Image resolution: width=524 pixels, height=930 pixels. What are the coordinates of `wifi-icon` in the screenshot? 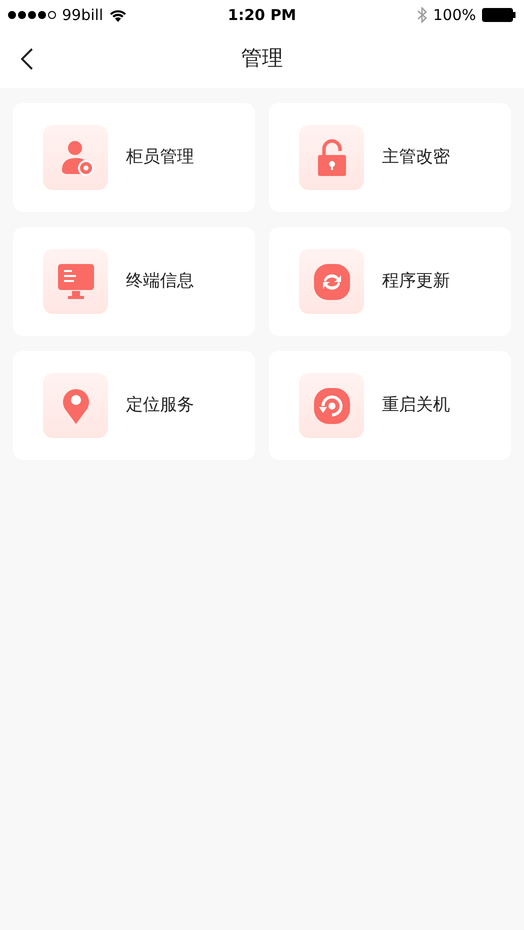 It's located at (118, 15).